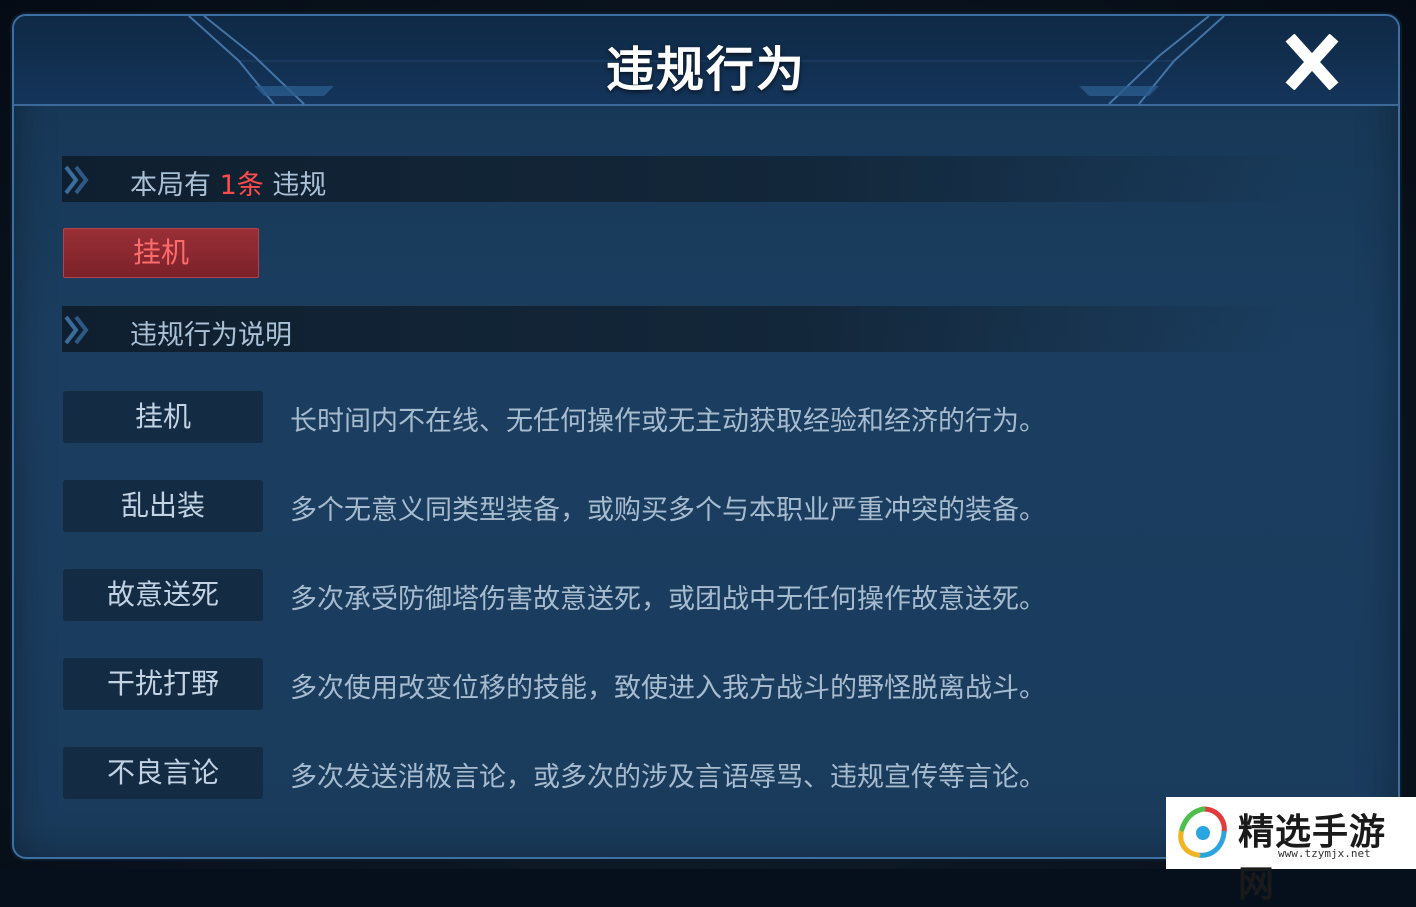 The height and width of the screenshot is (907, 1416). What do you see at coordinates (211, 335) in the screenshot?
I see `rules-section-title: 违规行为说明` at bounding box center [211, 335].